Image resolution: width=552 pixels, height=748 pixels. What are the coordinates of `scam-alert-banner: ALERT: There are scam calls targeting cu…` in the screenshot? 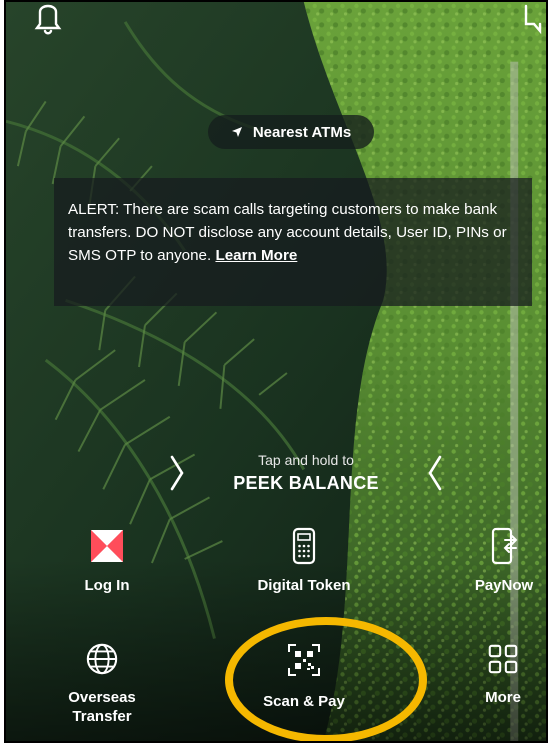 It's located at (293, 242).